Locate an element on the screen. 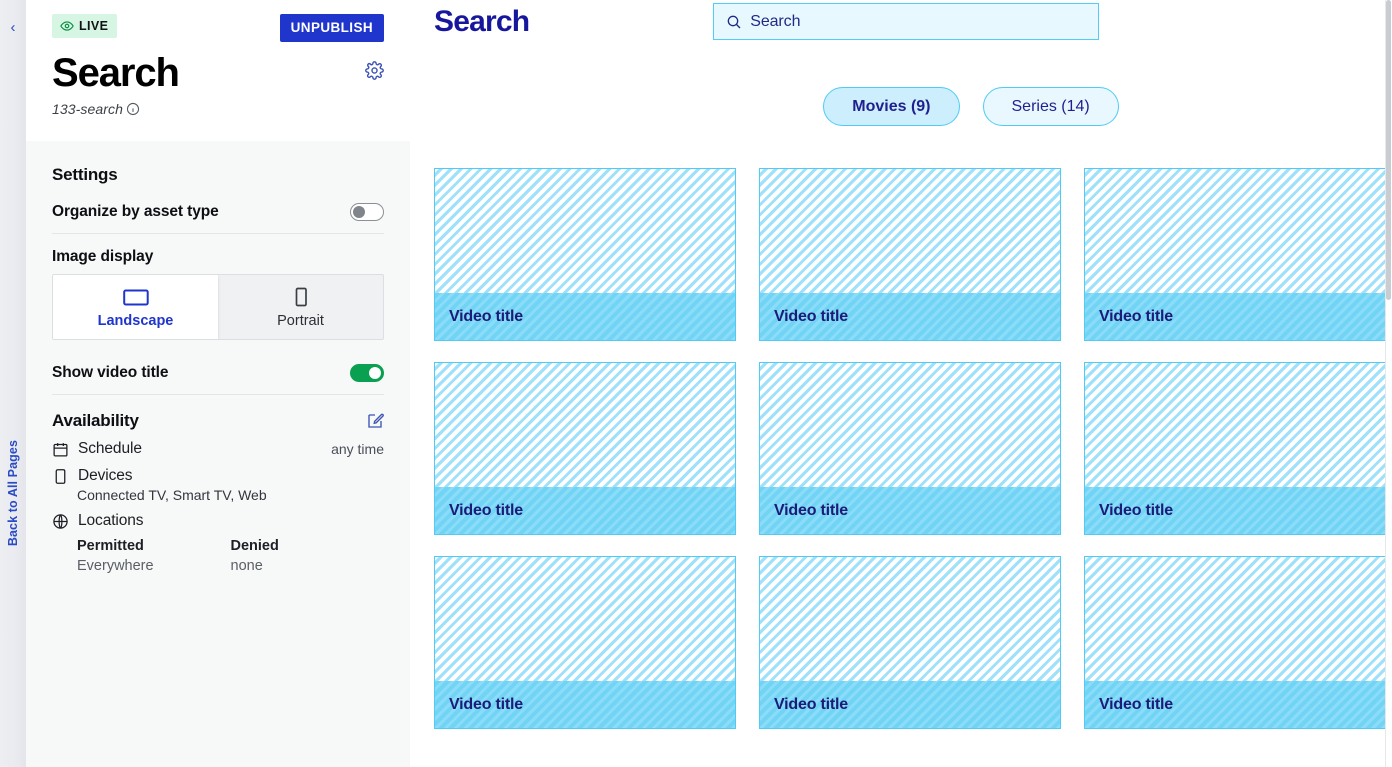  locations-table: Permitted Everywhere Denied none is located at coordinates (230, 556).